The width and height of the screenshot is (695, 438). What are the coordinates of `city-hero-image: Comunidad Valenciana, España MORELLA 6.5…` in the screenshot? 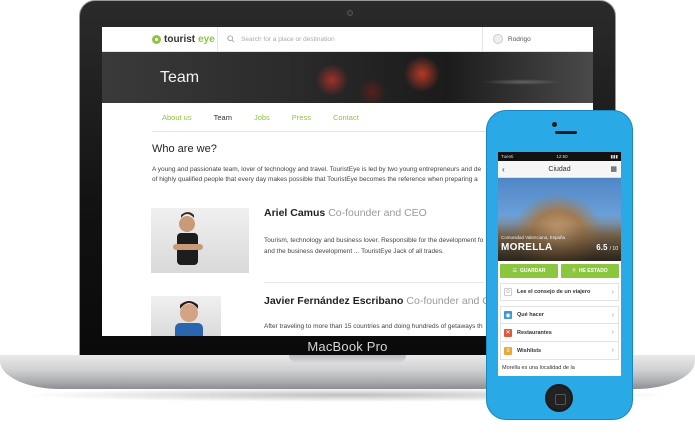 It's located at (559, 219).